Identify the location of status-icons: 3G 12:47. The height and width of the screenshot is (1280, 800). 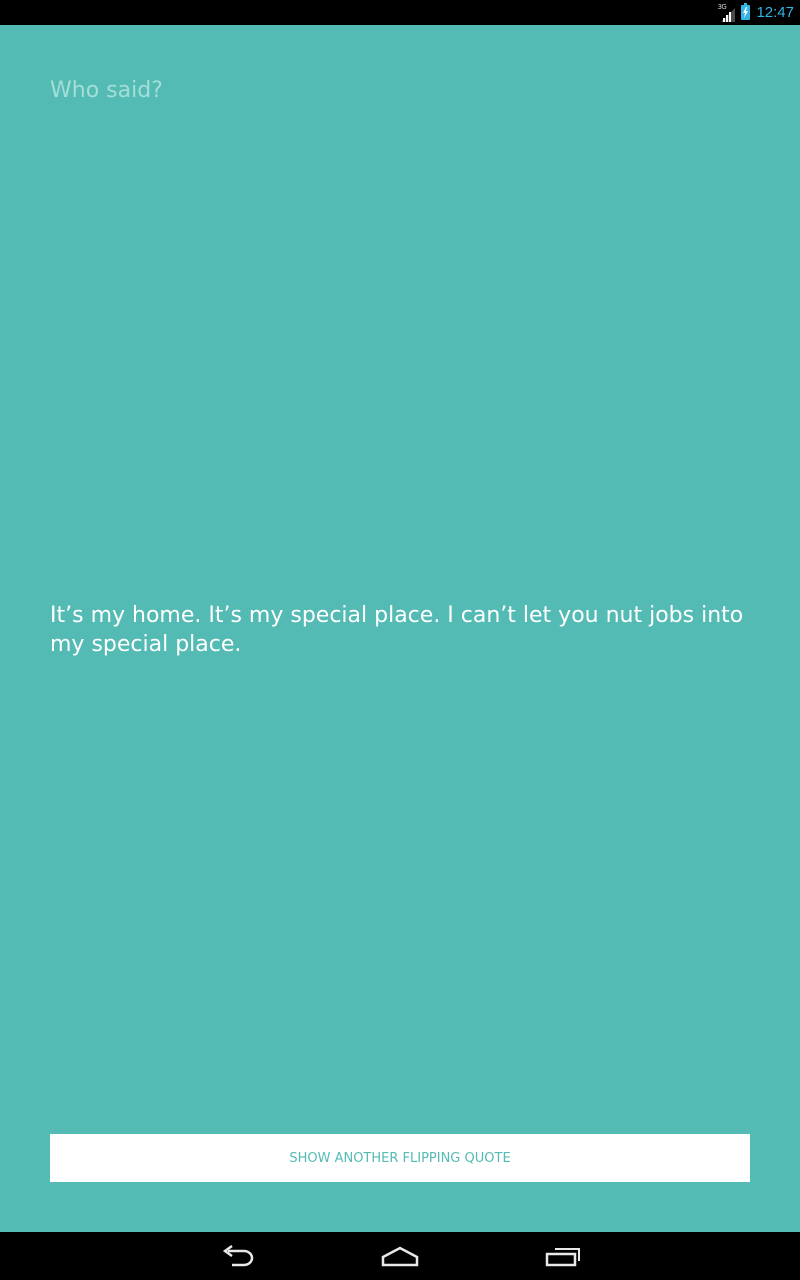
(755, 12).